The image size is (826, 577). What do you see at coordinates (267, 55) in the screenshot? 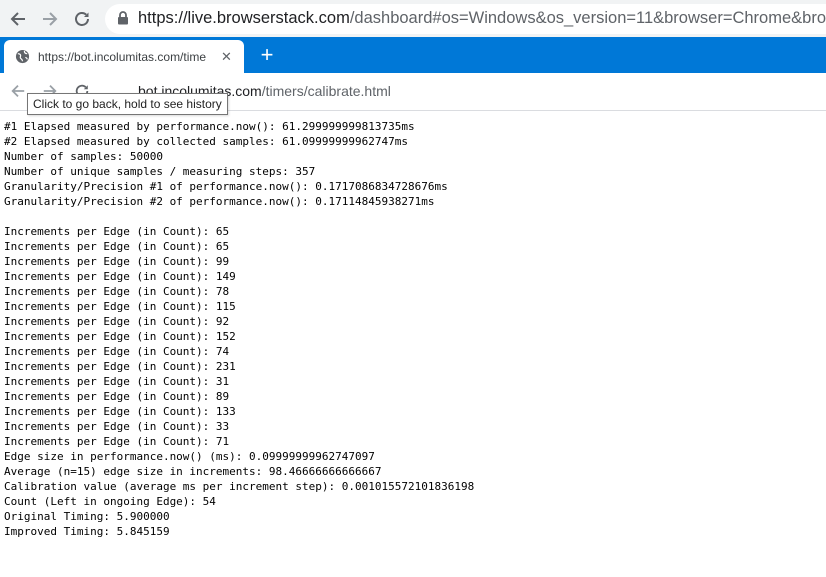
I see `new-tab-button: +` at bounding box center [267, 55].